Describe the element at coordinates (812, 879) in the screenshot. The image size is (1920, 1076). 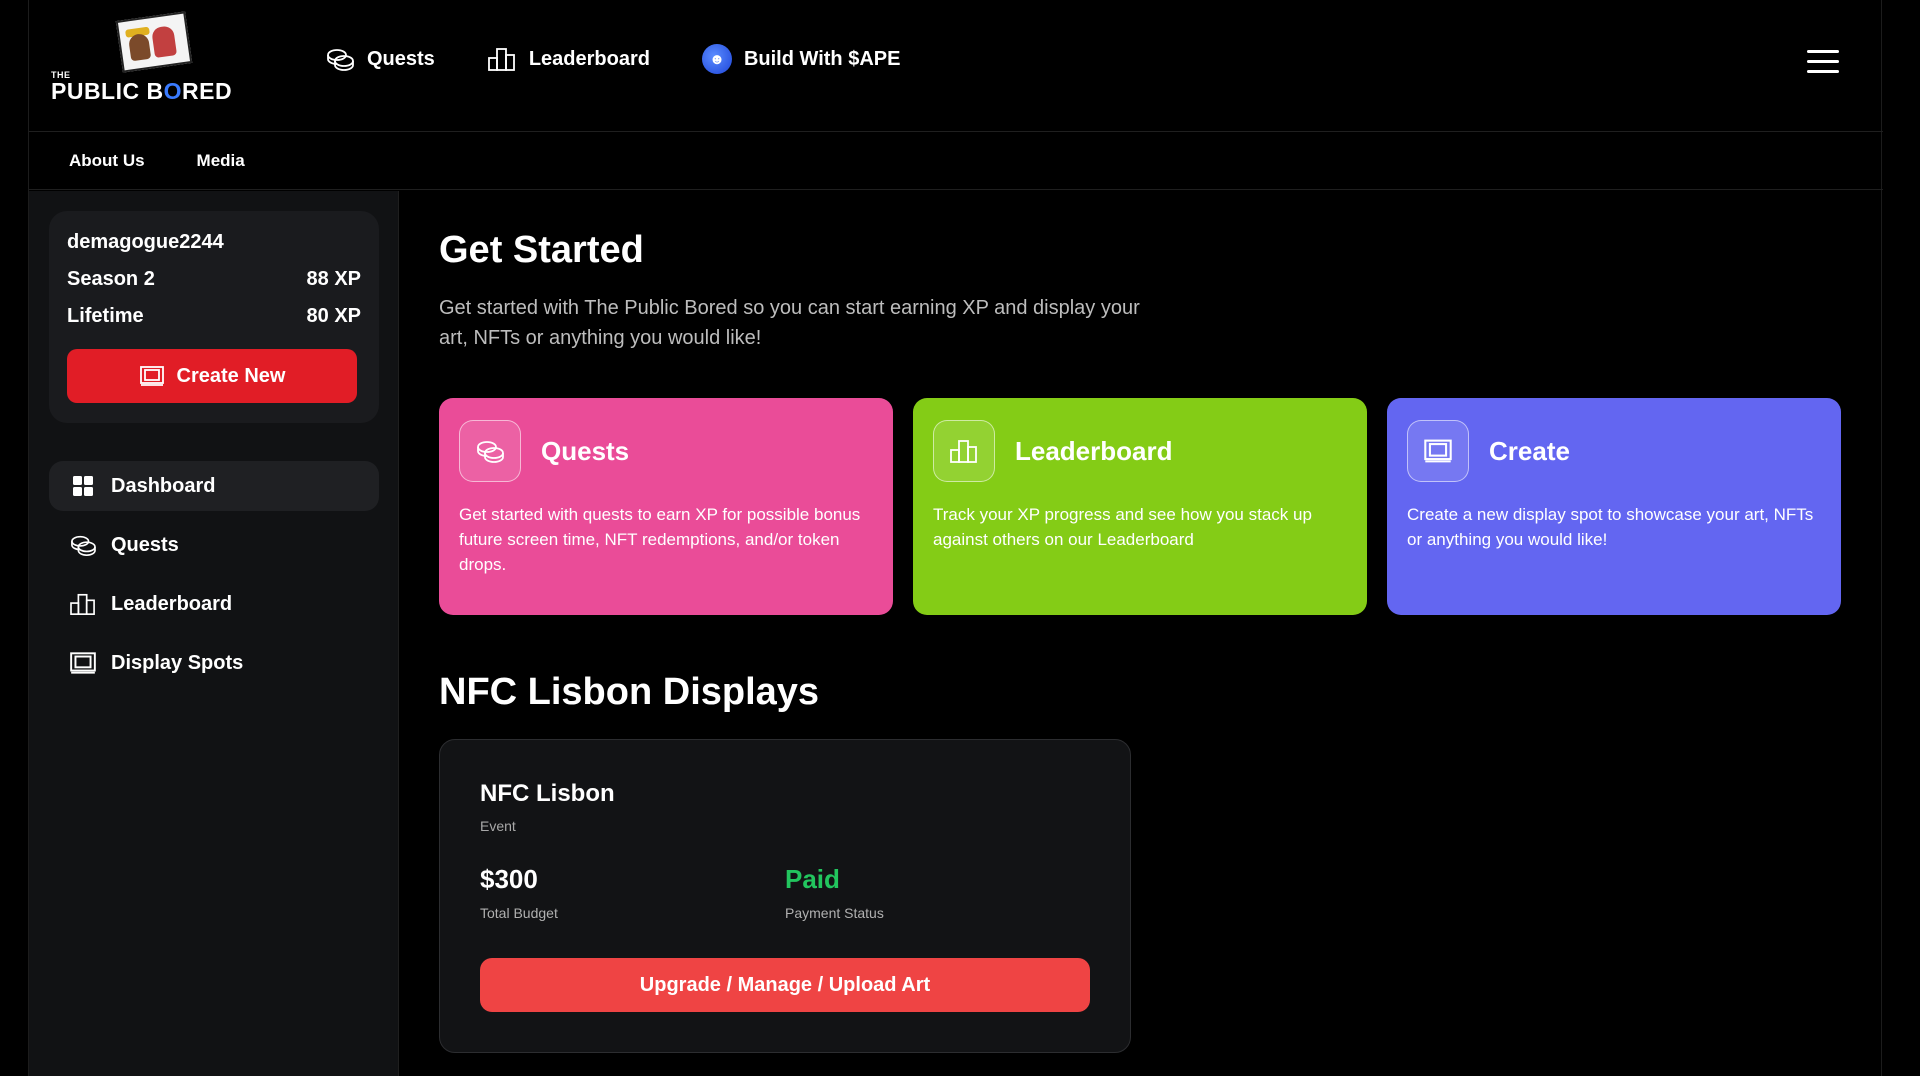
I see `payment-status-value: Paid` at that location.